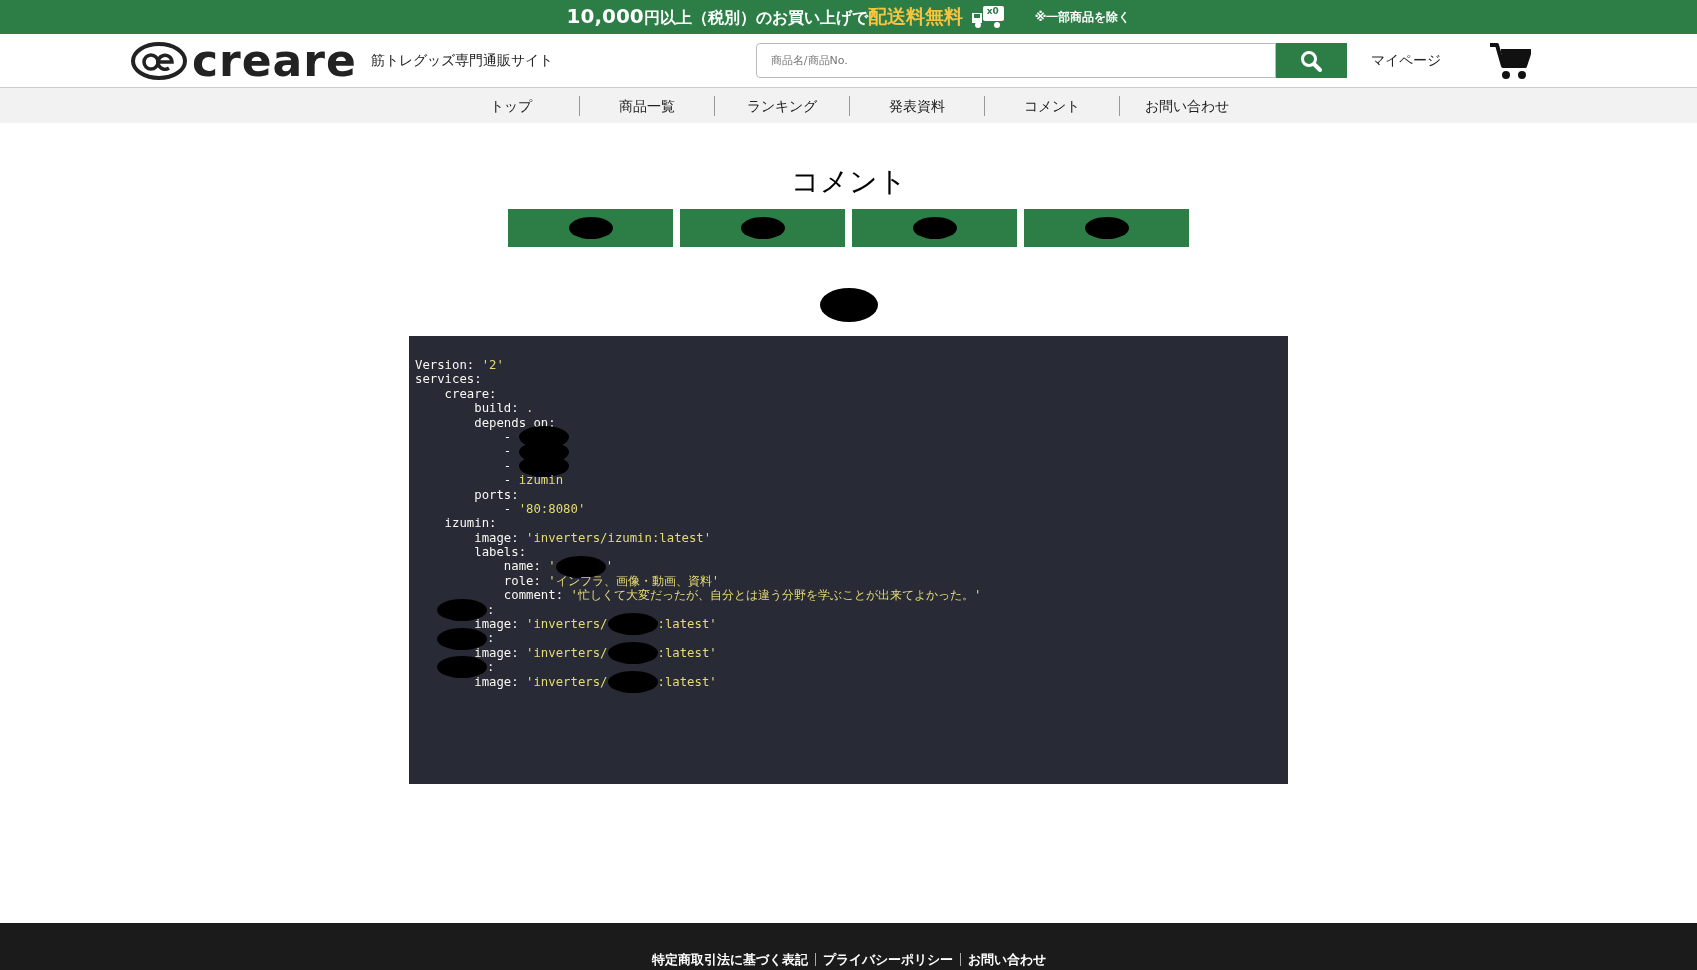 The image size is (1697, 970). Describe the element at coordinates (159, 60) in the screenshot. I see `logo-icon` at that location.